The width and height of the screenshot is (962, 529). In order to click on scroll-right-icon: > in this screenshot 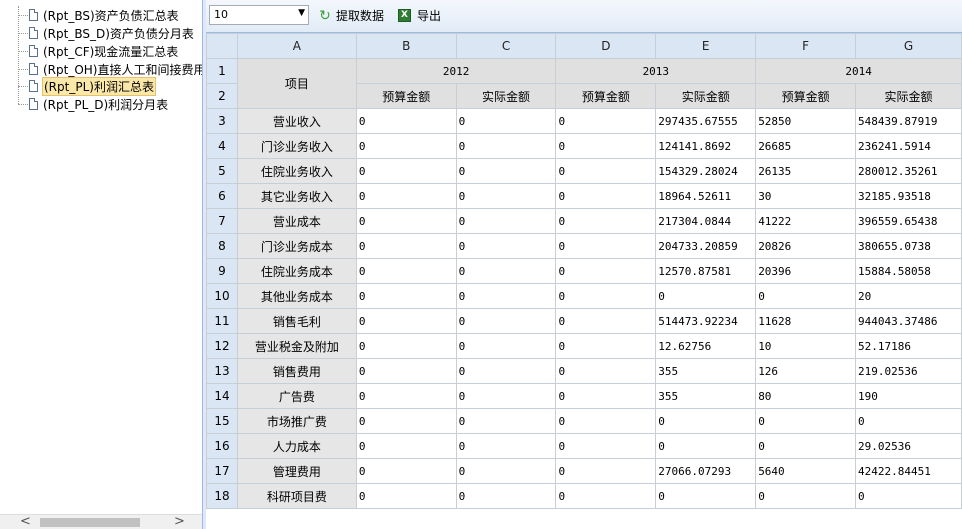, I will do `click(179, 521)`.